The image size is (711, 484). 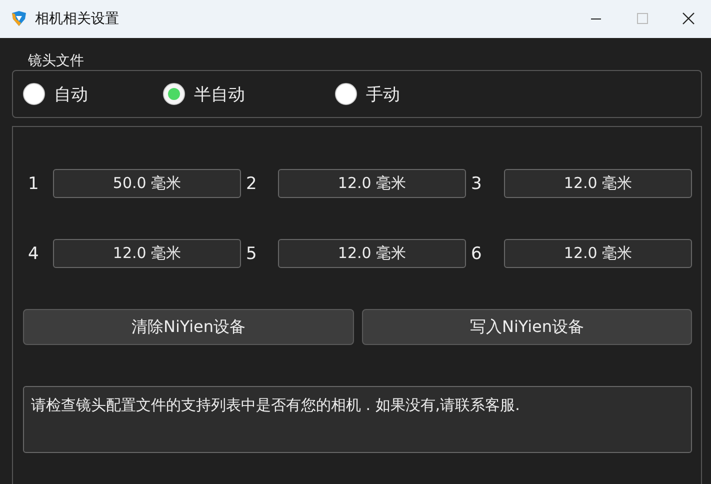 I want to click on lens-number: 5, so click(x=251, y=254).